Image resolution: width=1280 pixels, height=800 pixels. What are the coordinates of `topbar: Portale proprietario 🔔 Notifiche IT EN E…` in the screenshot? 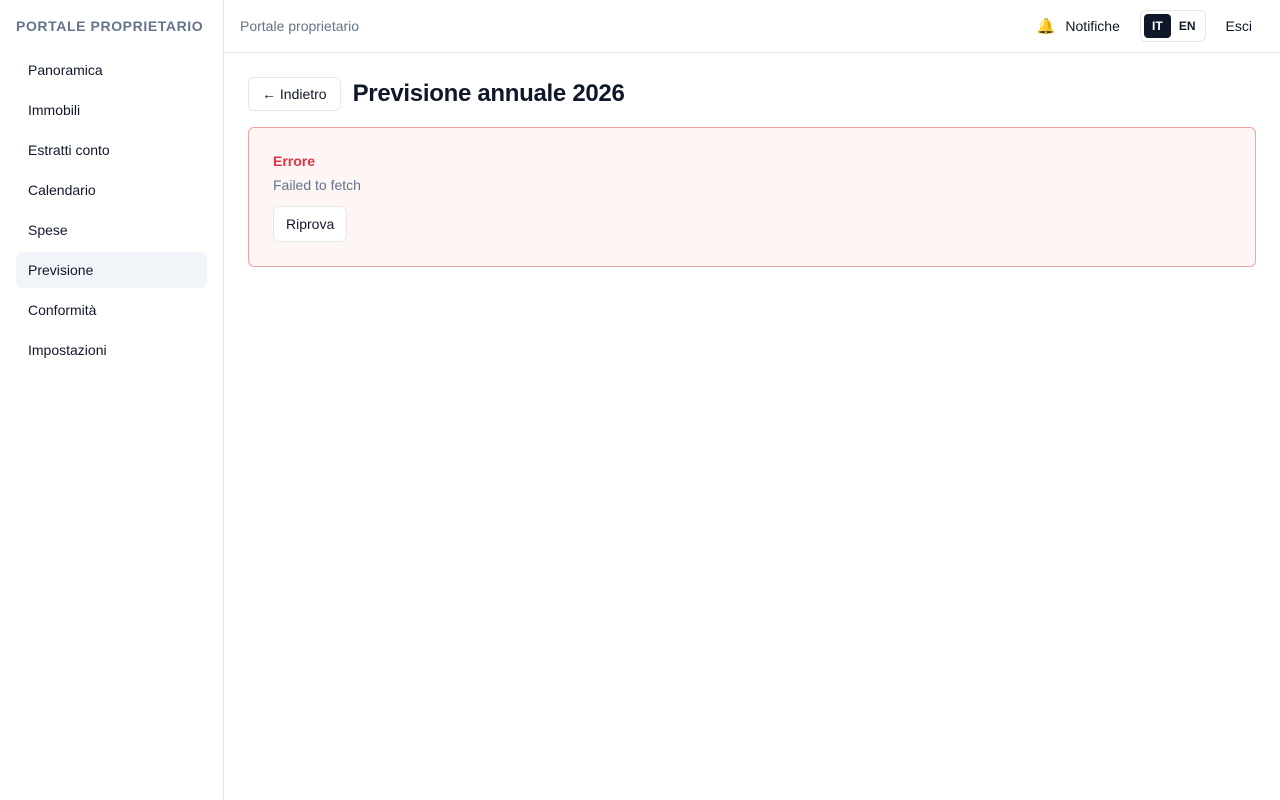 It's located at (752, 26).